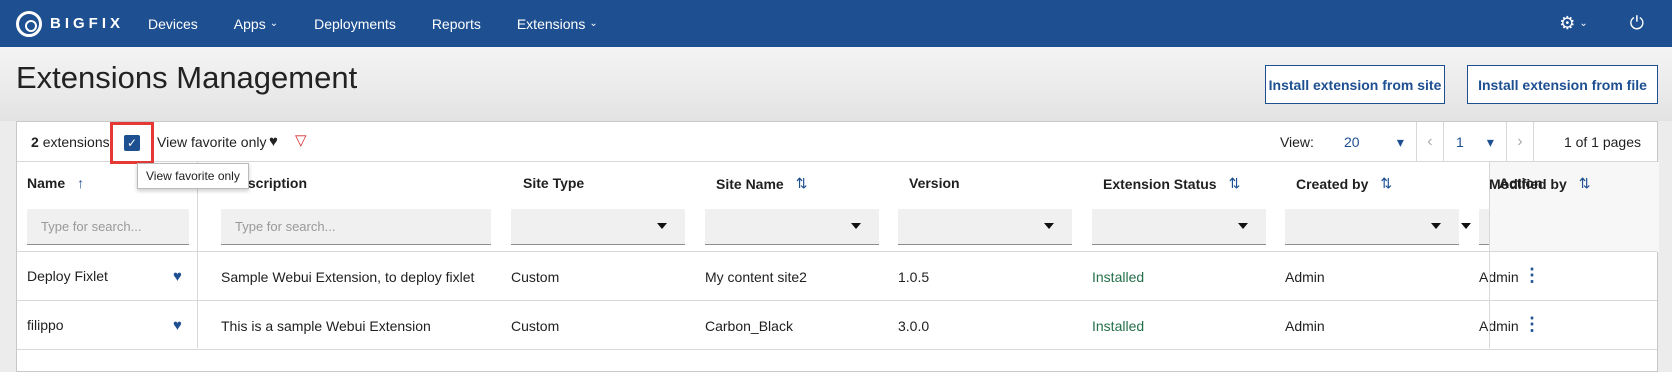 Image resolution: width=1672 pixels, height=372 pixels. Describe the element at coordinates (551, 23) in the screenshot. I see `nav-extensions-label: Extensions` at that location.